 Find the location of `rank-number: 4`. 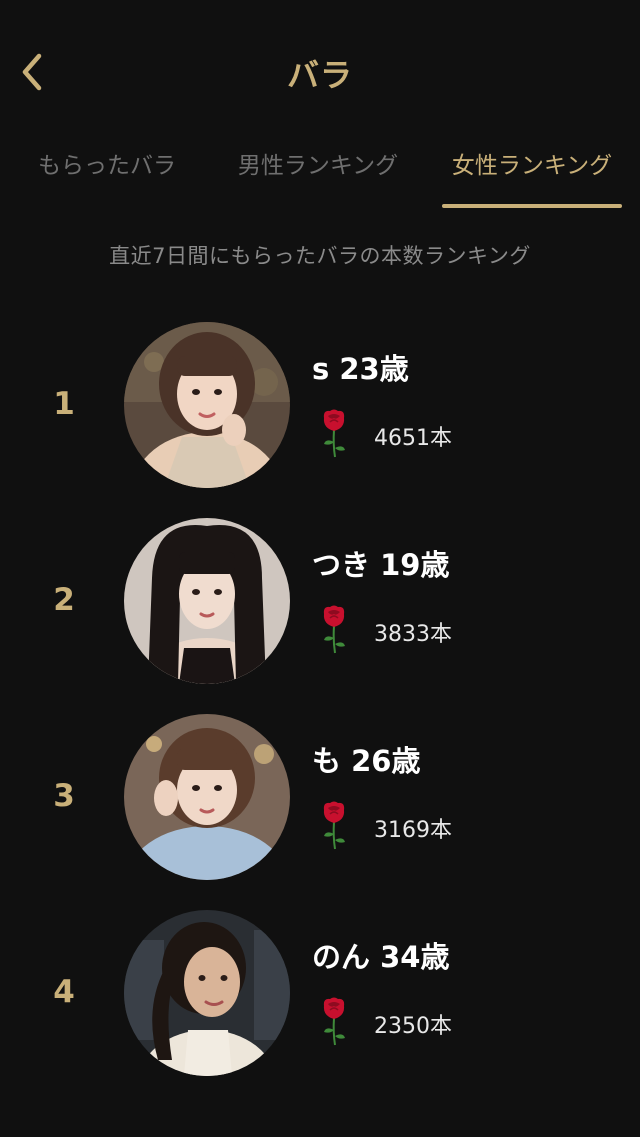

rank-number: 4 is located at coordinates (64, 992).